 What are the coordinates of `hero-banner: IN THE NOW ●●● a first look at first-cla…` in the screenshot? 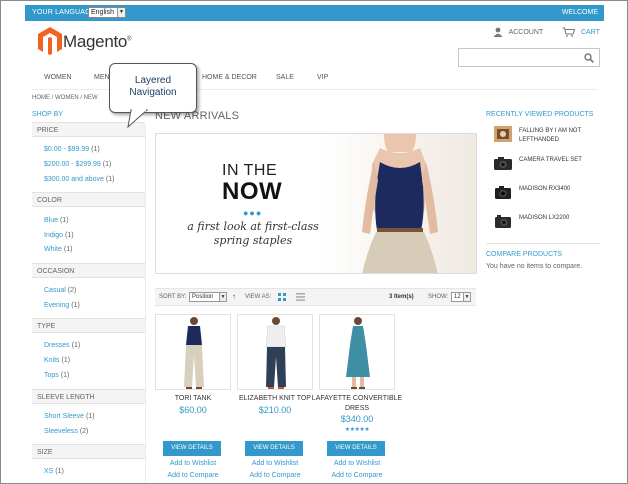 It's located at (316, 203).